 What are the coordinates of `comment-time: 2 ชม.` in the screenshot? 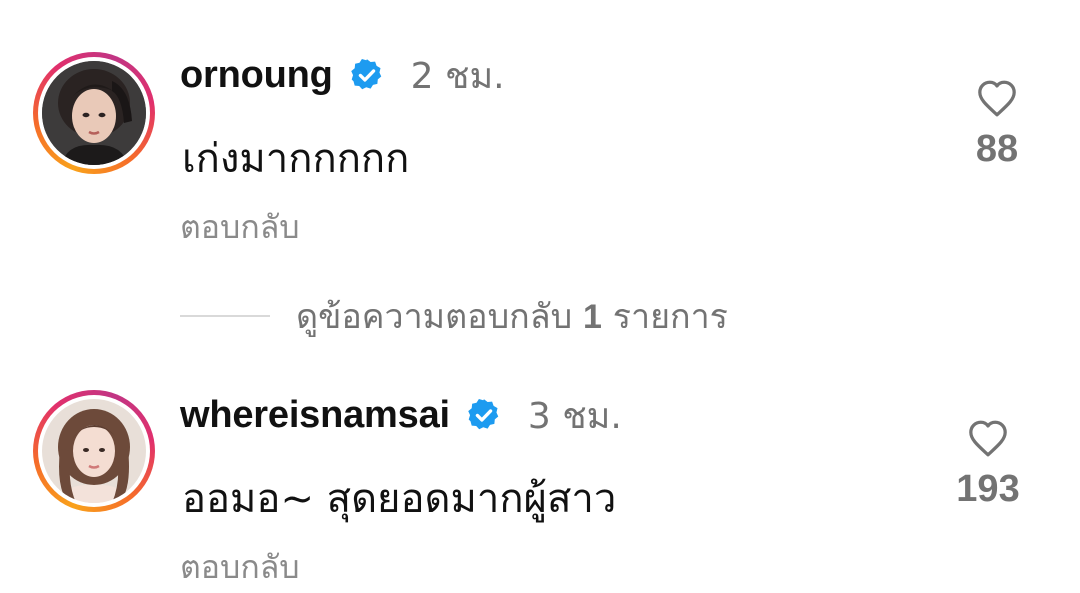 It's located at (457, 76).